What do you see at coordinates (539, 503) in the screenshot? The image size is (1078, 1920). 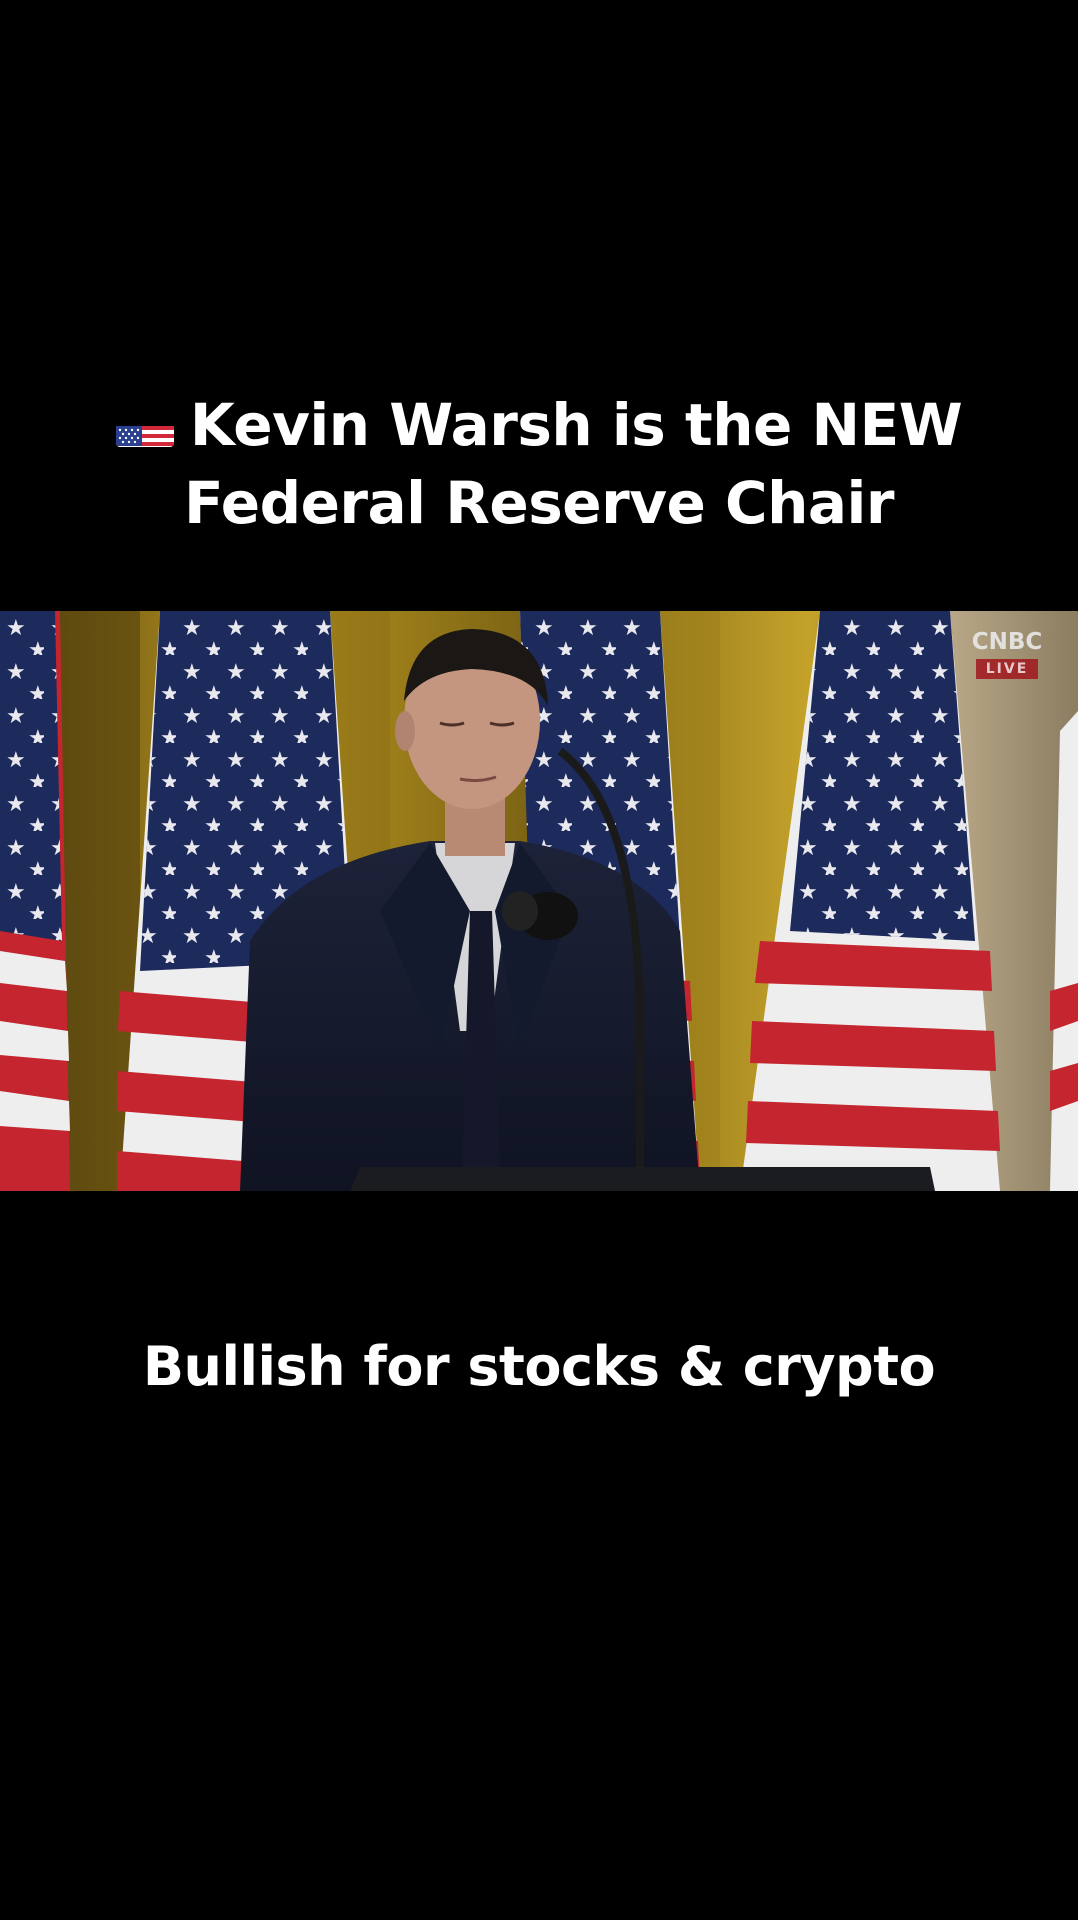 I see `headline-line-2: Federal Reserve Chair` at bounding box center [539, 503].